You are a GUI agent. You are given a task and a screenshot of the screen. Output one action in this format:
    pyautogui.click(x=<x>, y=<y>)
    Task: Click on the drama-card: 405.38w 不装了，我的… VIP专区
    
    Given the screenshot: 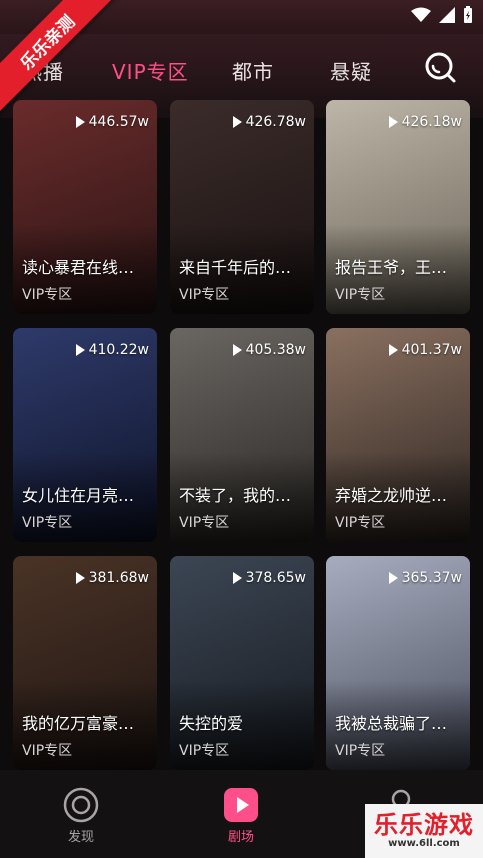 What is the action you would take?
    pyautogui.click(x=242, y=435)
    